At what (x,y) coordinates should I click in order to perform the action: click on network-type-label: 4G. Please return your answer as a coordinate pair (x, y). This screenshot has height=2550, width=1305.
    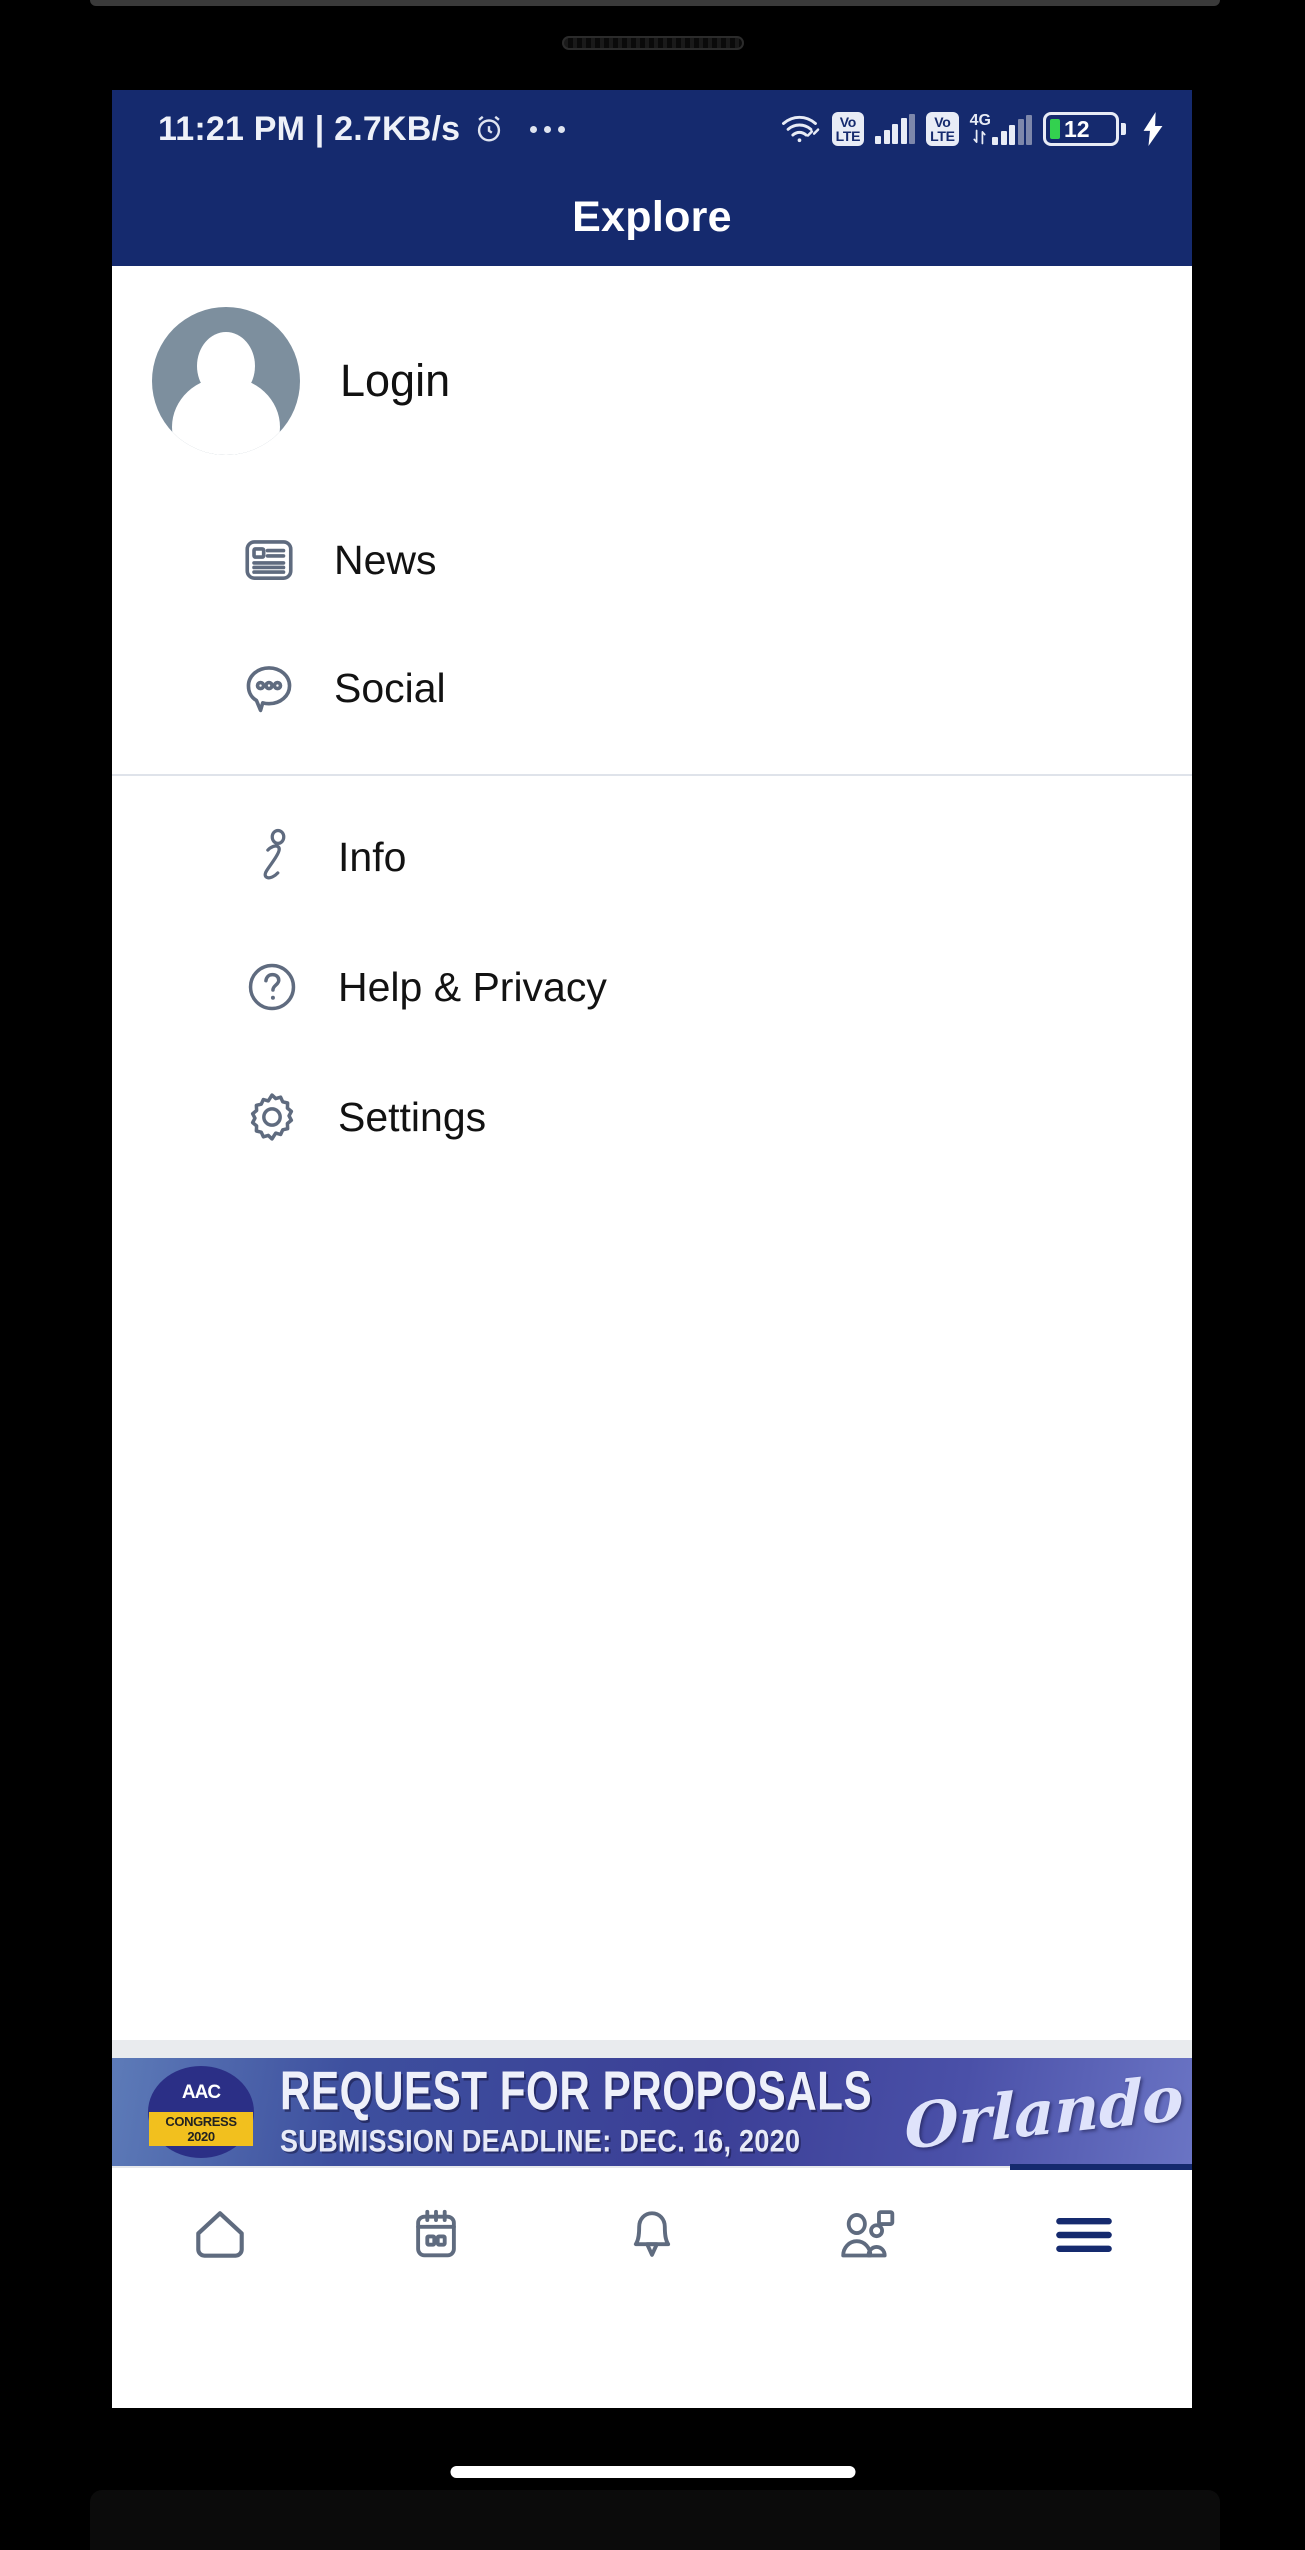
    Looking at the image, I should click on (980, 120).